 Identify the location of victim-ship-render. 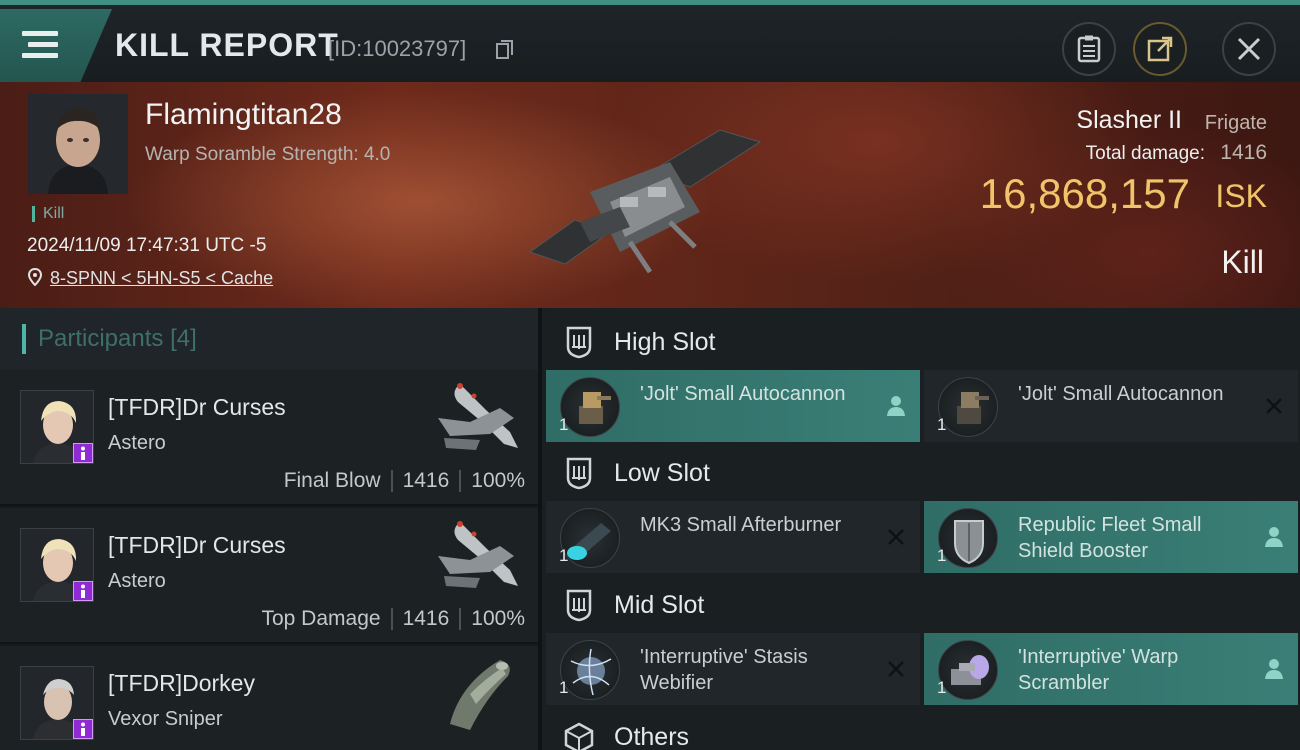
(645, 201).